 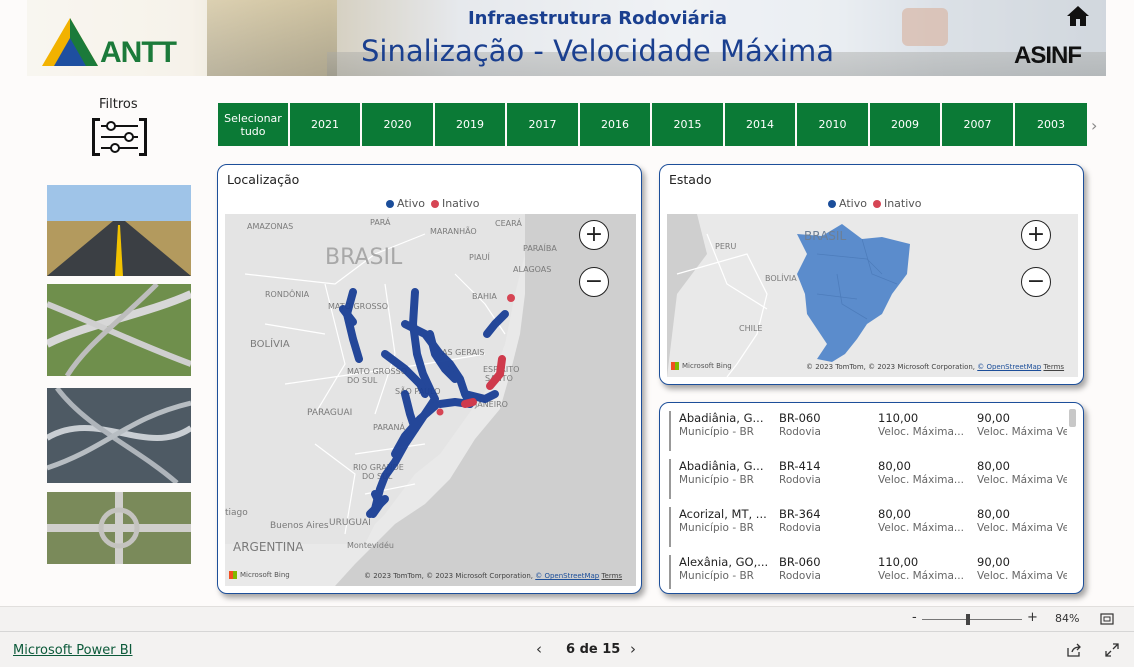 I want to click on map-label-alagoas: ALAGOAS, so click(x=532, y=269).